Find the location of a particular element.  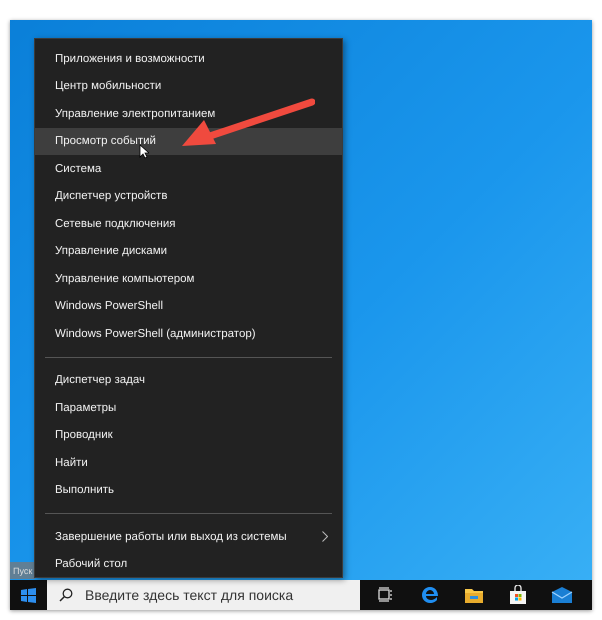

task-view-icon is located at coordinates (386, 595).